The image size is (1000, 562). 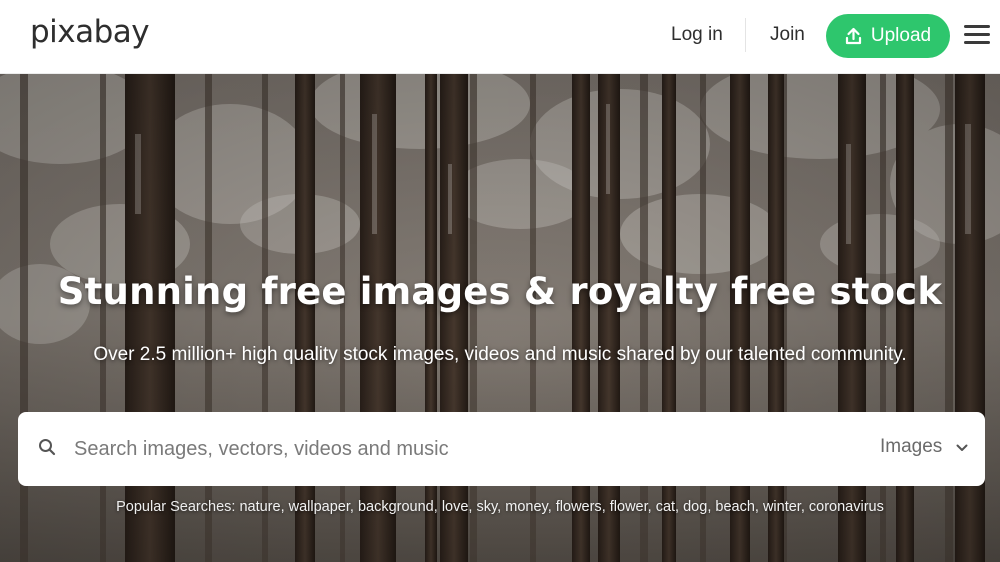 What do you see at coordinates (47, 449) in the screenshot?
I see `search-icon` at bounding box center [47, 449].